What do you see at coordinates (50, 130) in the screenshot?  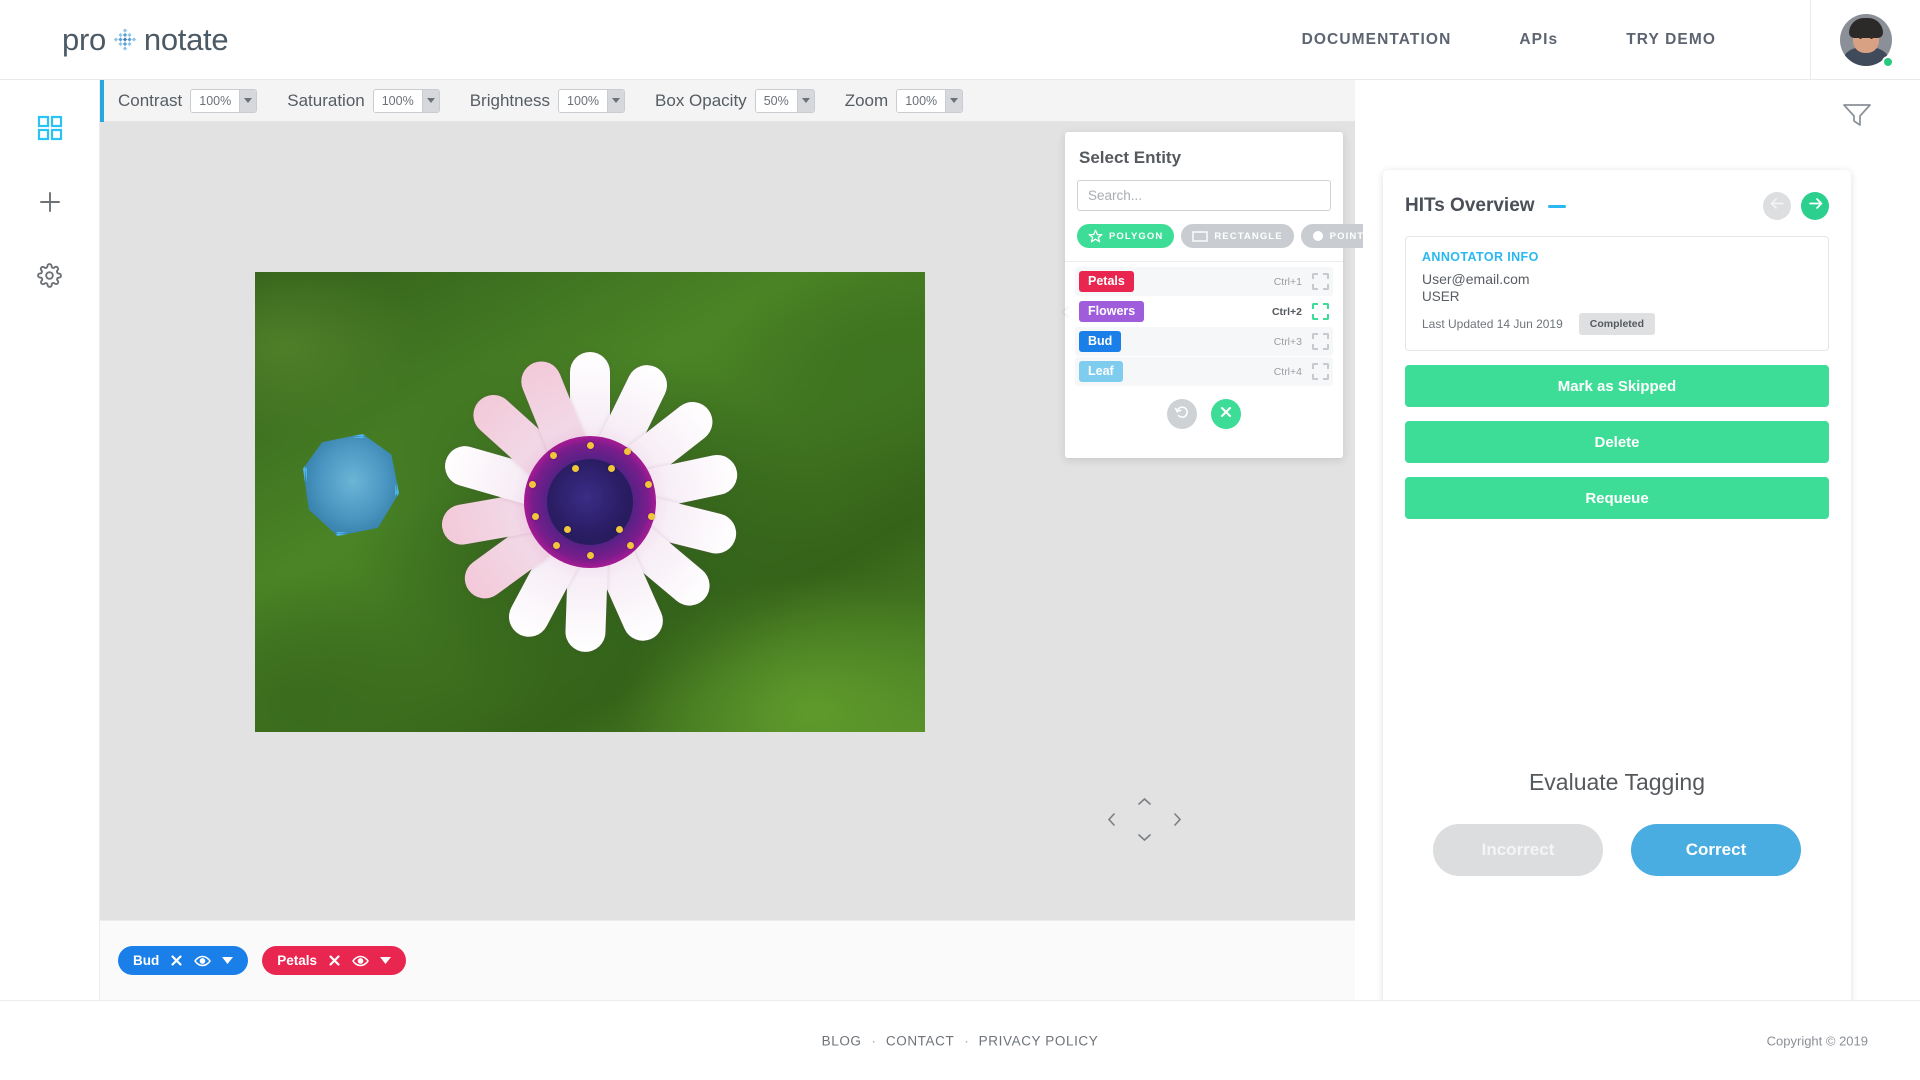 I see `sidebar-item-dashboard` at bounding box center [50, 130].